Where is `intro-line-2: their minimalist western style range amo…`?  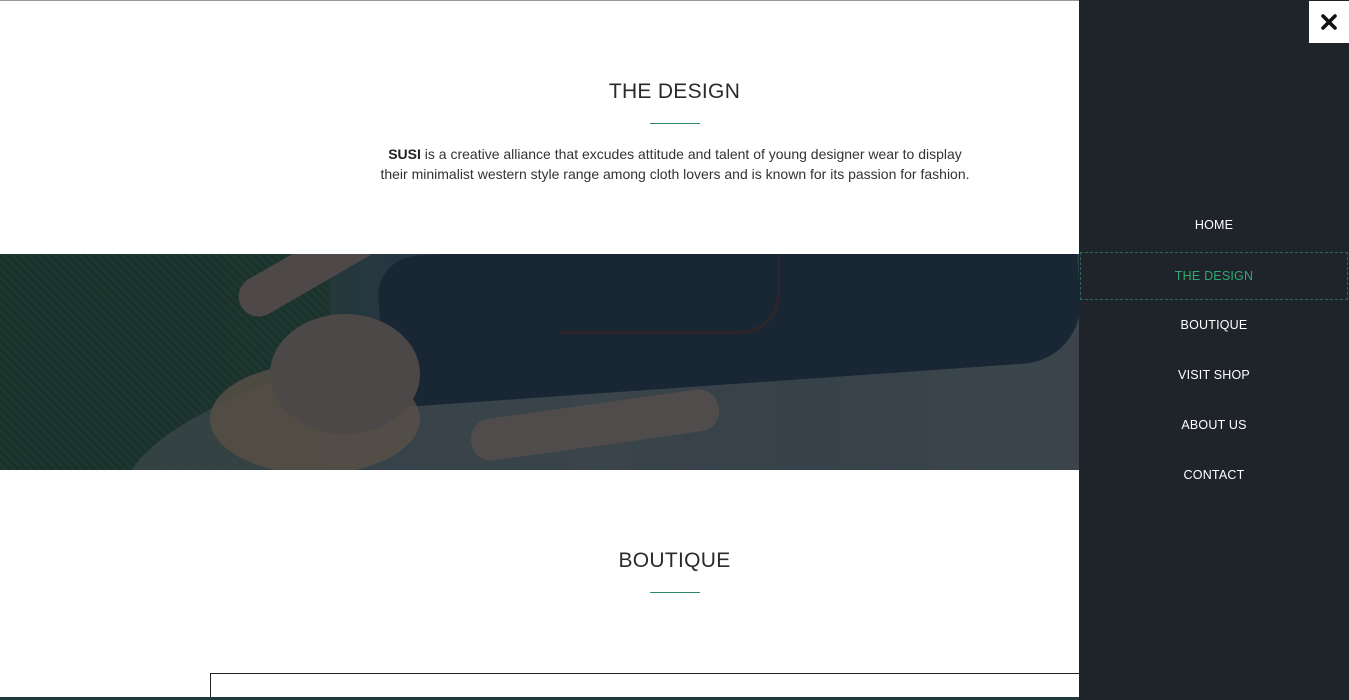 intro-line-2: their minimalist western style range amo… is located at coordinates (675, 174).